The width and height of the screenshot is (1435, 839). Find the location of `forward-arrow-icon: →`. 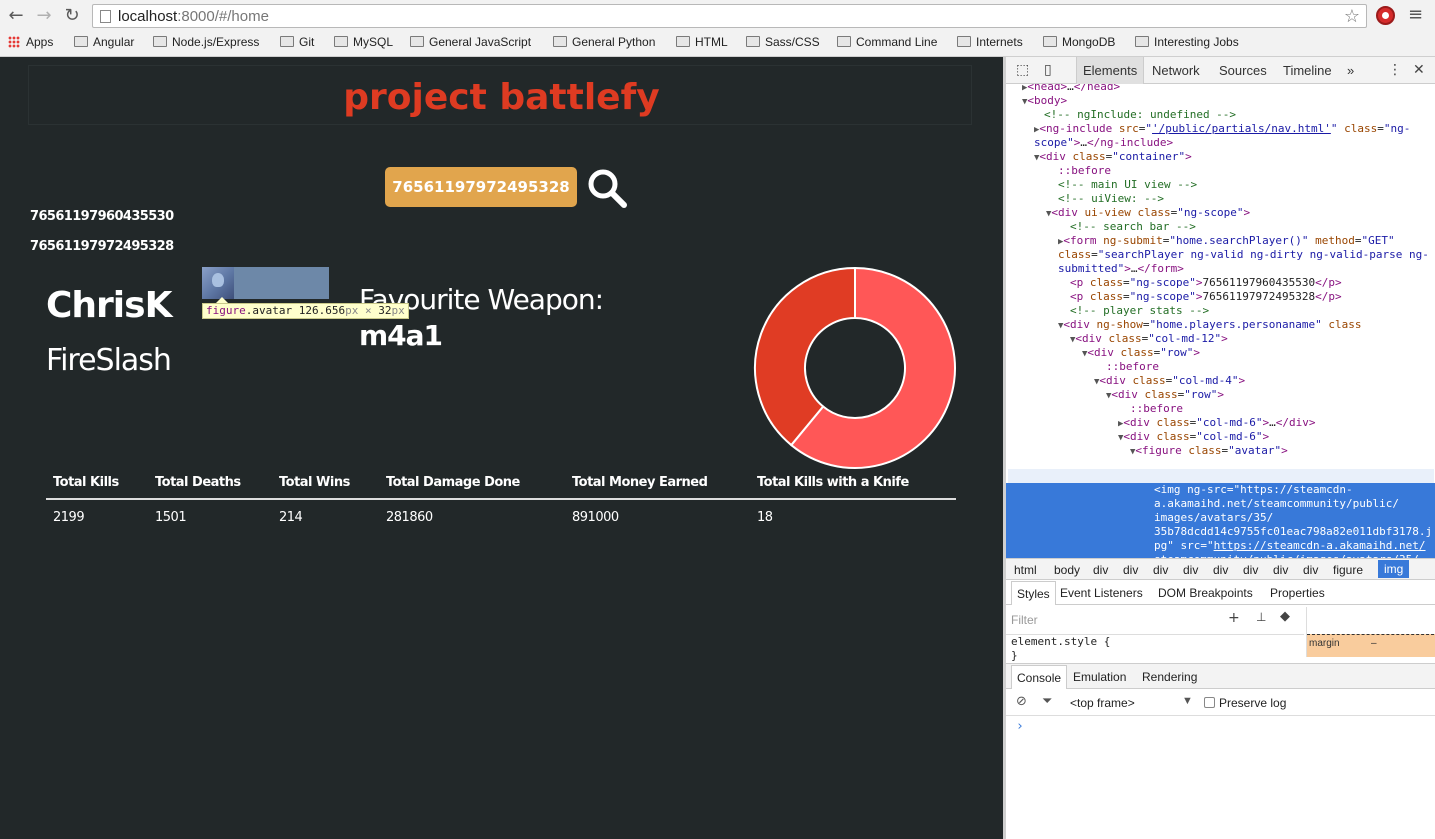

forward-arrow-icon: → is located at coordinates (44, 16).